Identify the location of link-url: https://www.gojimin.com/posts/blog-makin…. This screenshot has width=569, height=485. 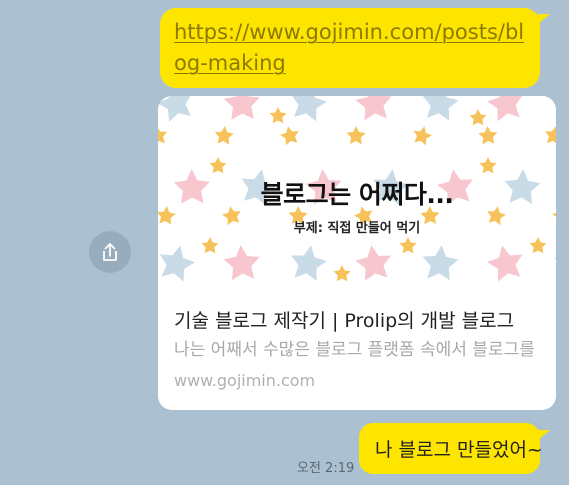
(349, 47).